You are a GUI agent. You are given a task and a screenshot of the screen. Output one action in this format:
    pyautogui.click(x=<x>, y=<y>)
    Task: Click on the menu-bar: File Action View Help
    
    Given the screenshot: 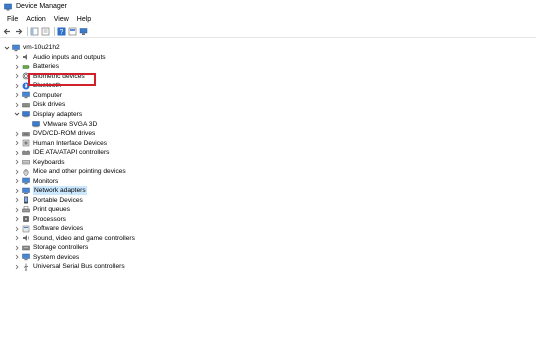 What is the action you would take?
    pyautogui.click(x=268, y=19)
    